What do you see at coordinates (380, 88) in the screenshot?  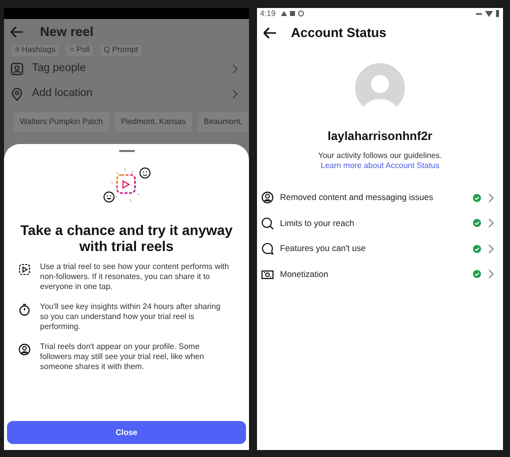 I see `avatar-placeholder-icon` at bounding box center [380, 88].